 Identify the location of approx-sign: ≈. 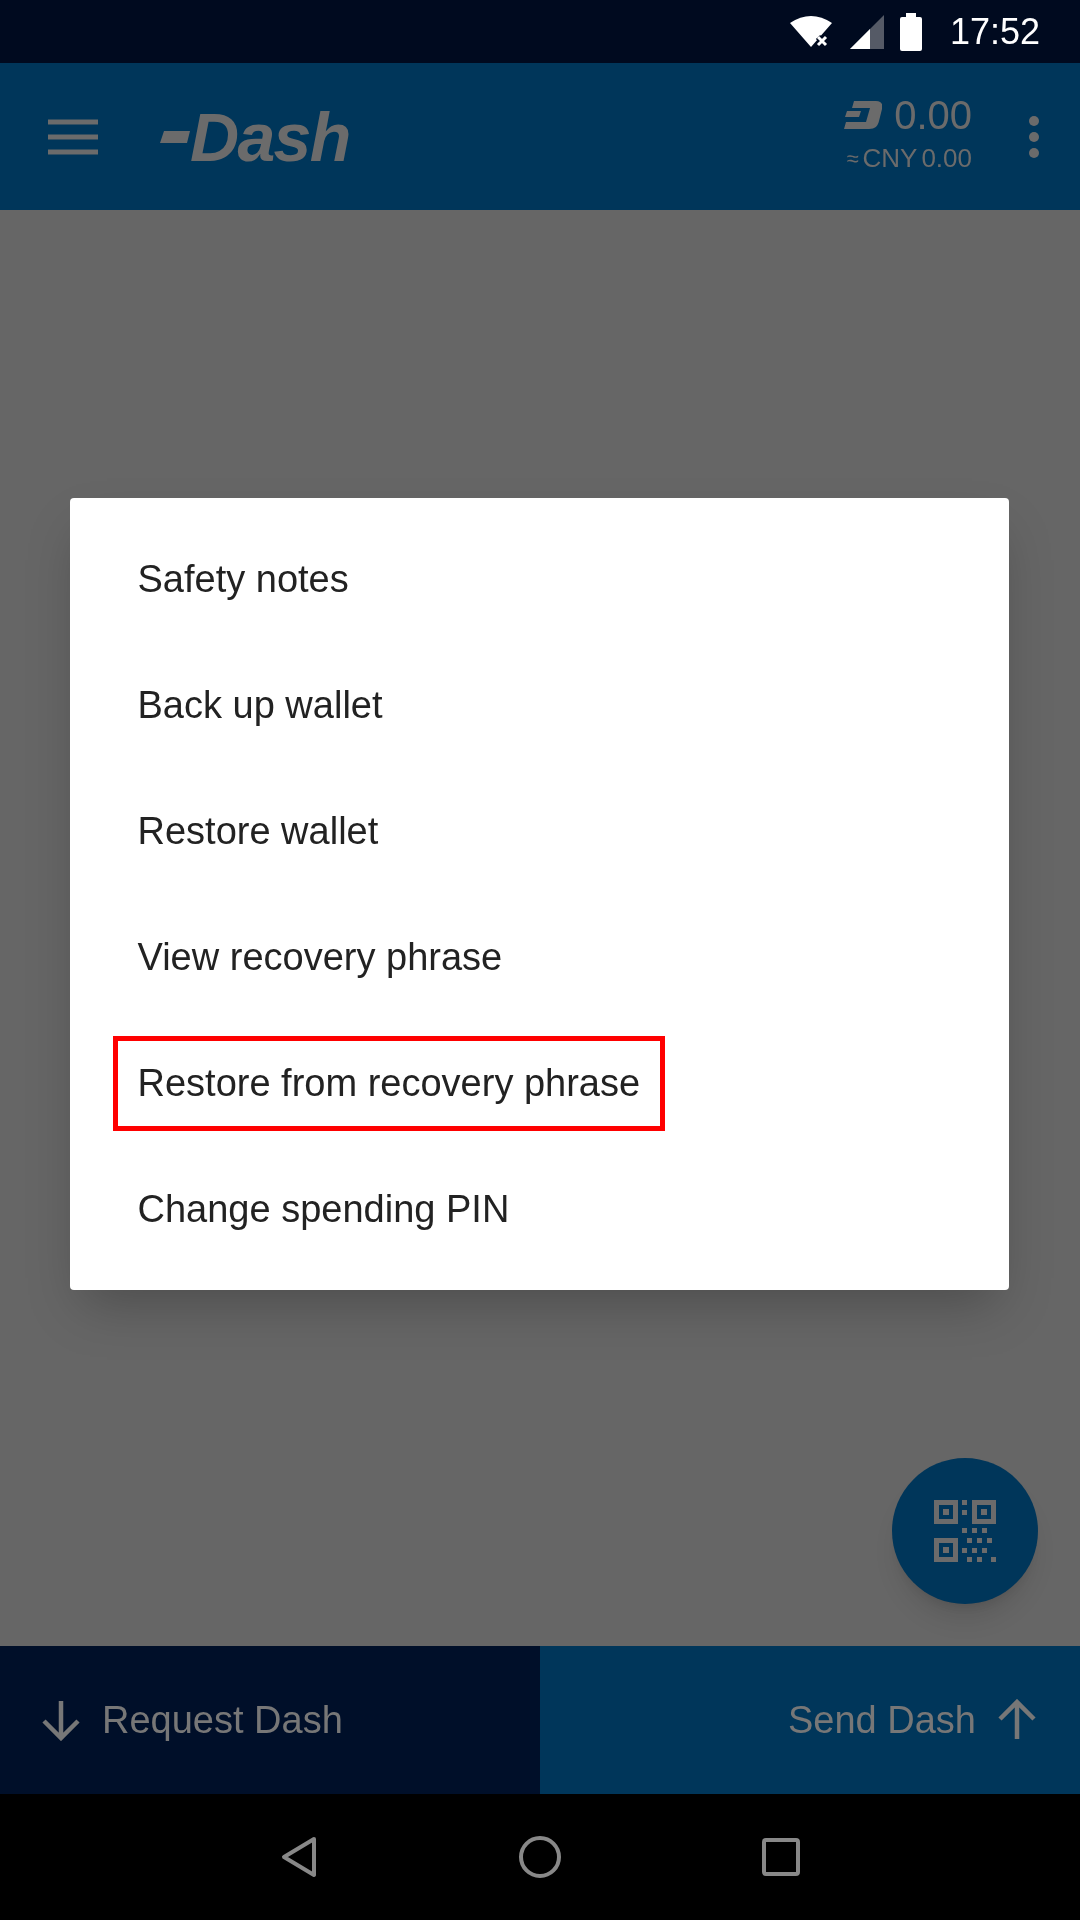
(852, 159).